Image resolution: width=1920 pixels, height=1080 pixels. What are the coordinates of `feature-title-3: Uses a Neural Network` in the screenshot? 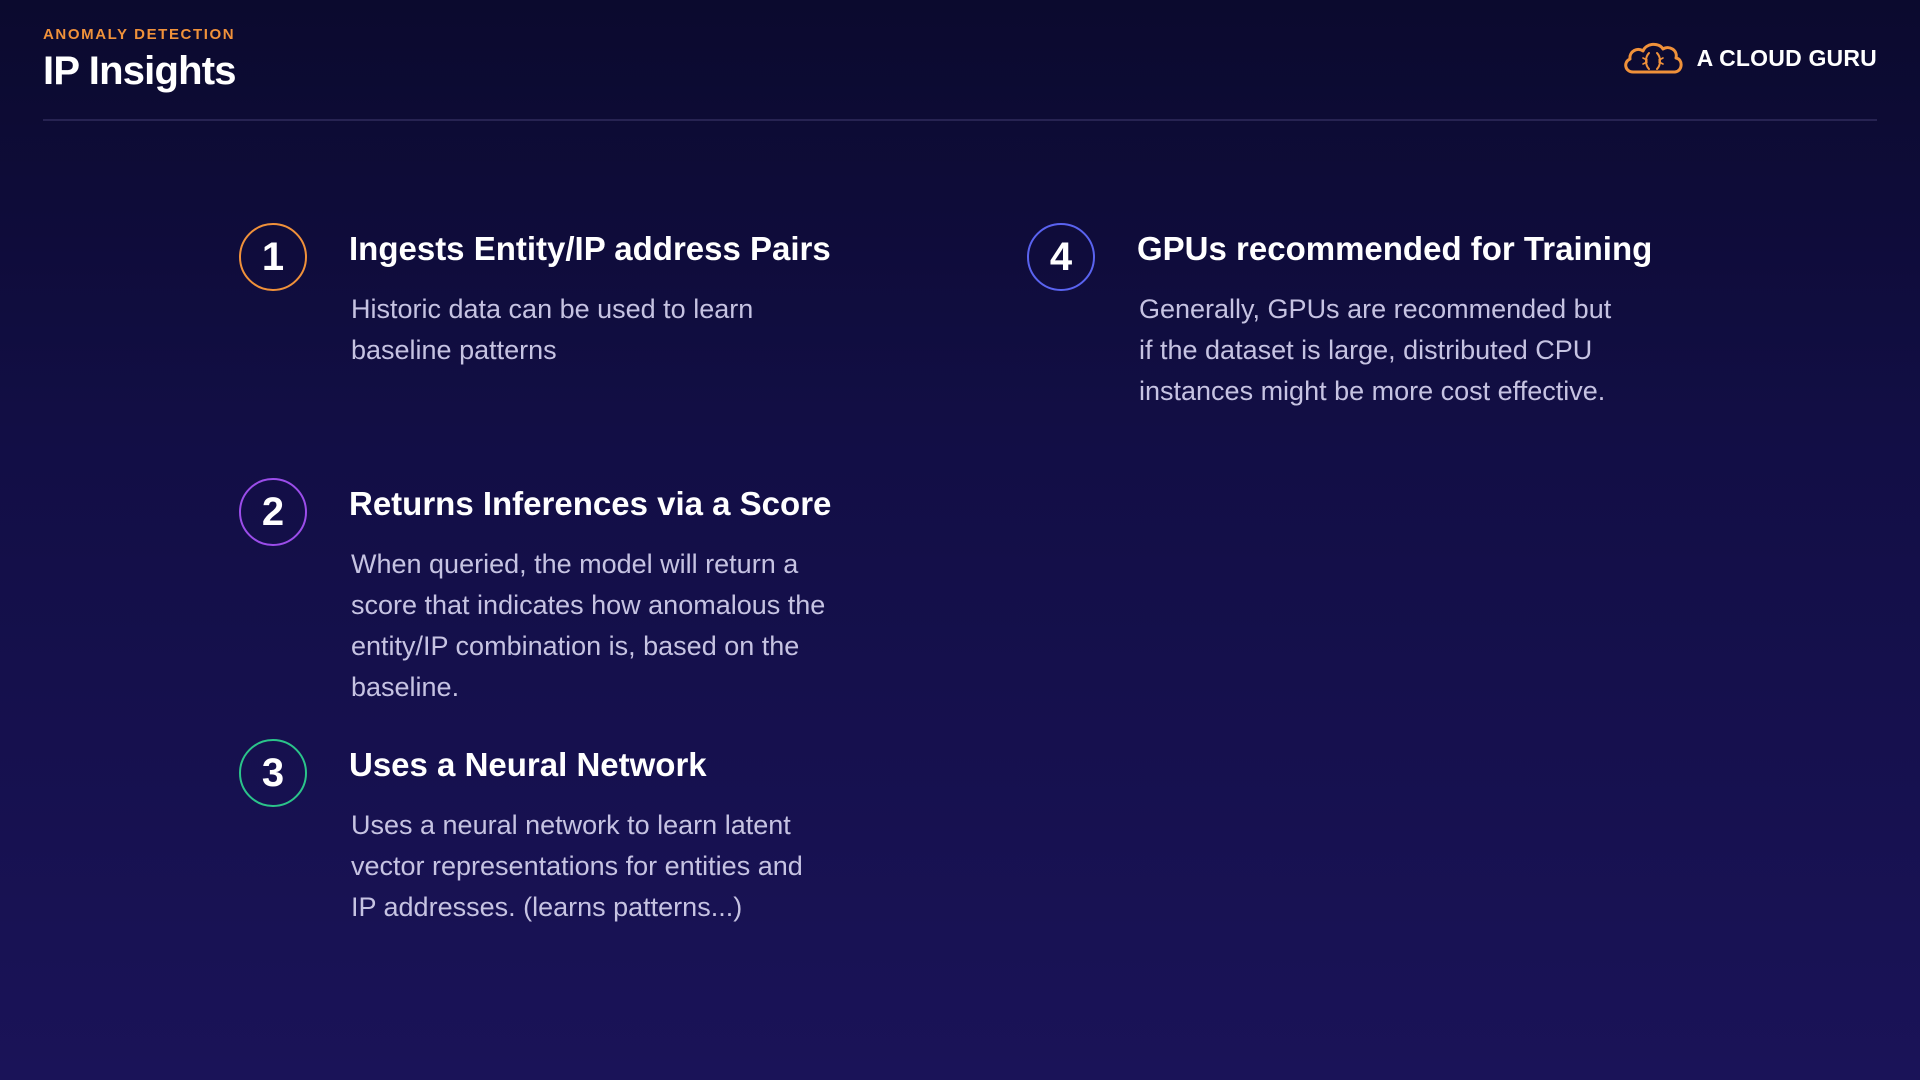 It's located at (528, 764).